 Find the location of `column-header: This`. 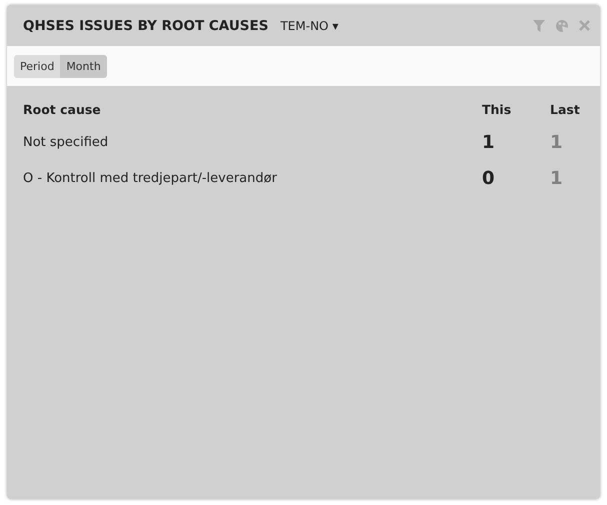

column-header: This is located at coordinates (497, 109).